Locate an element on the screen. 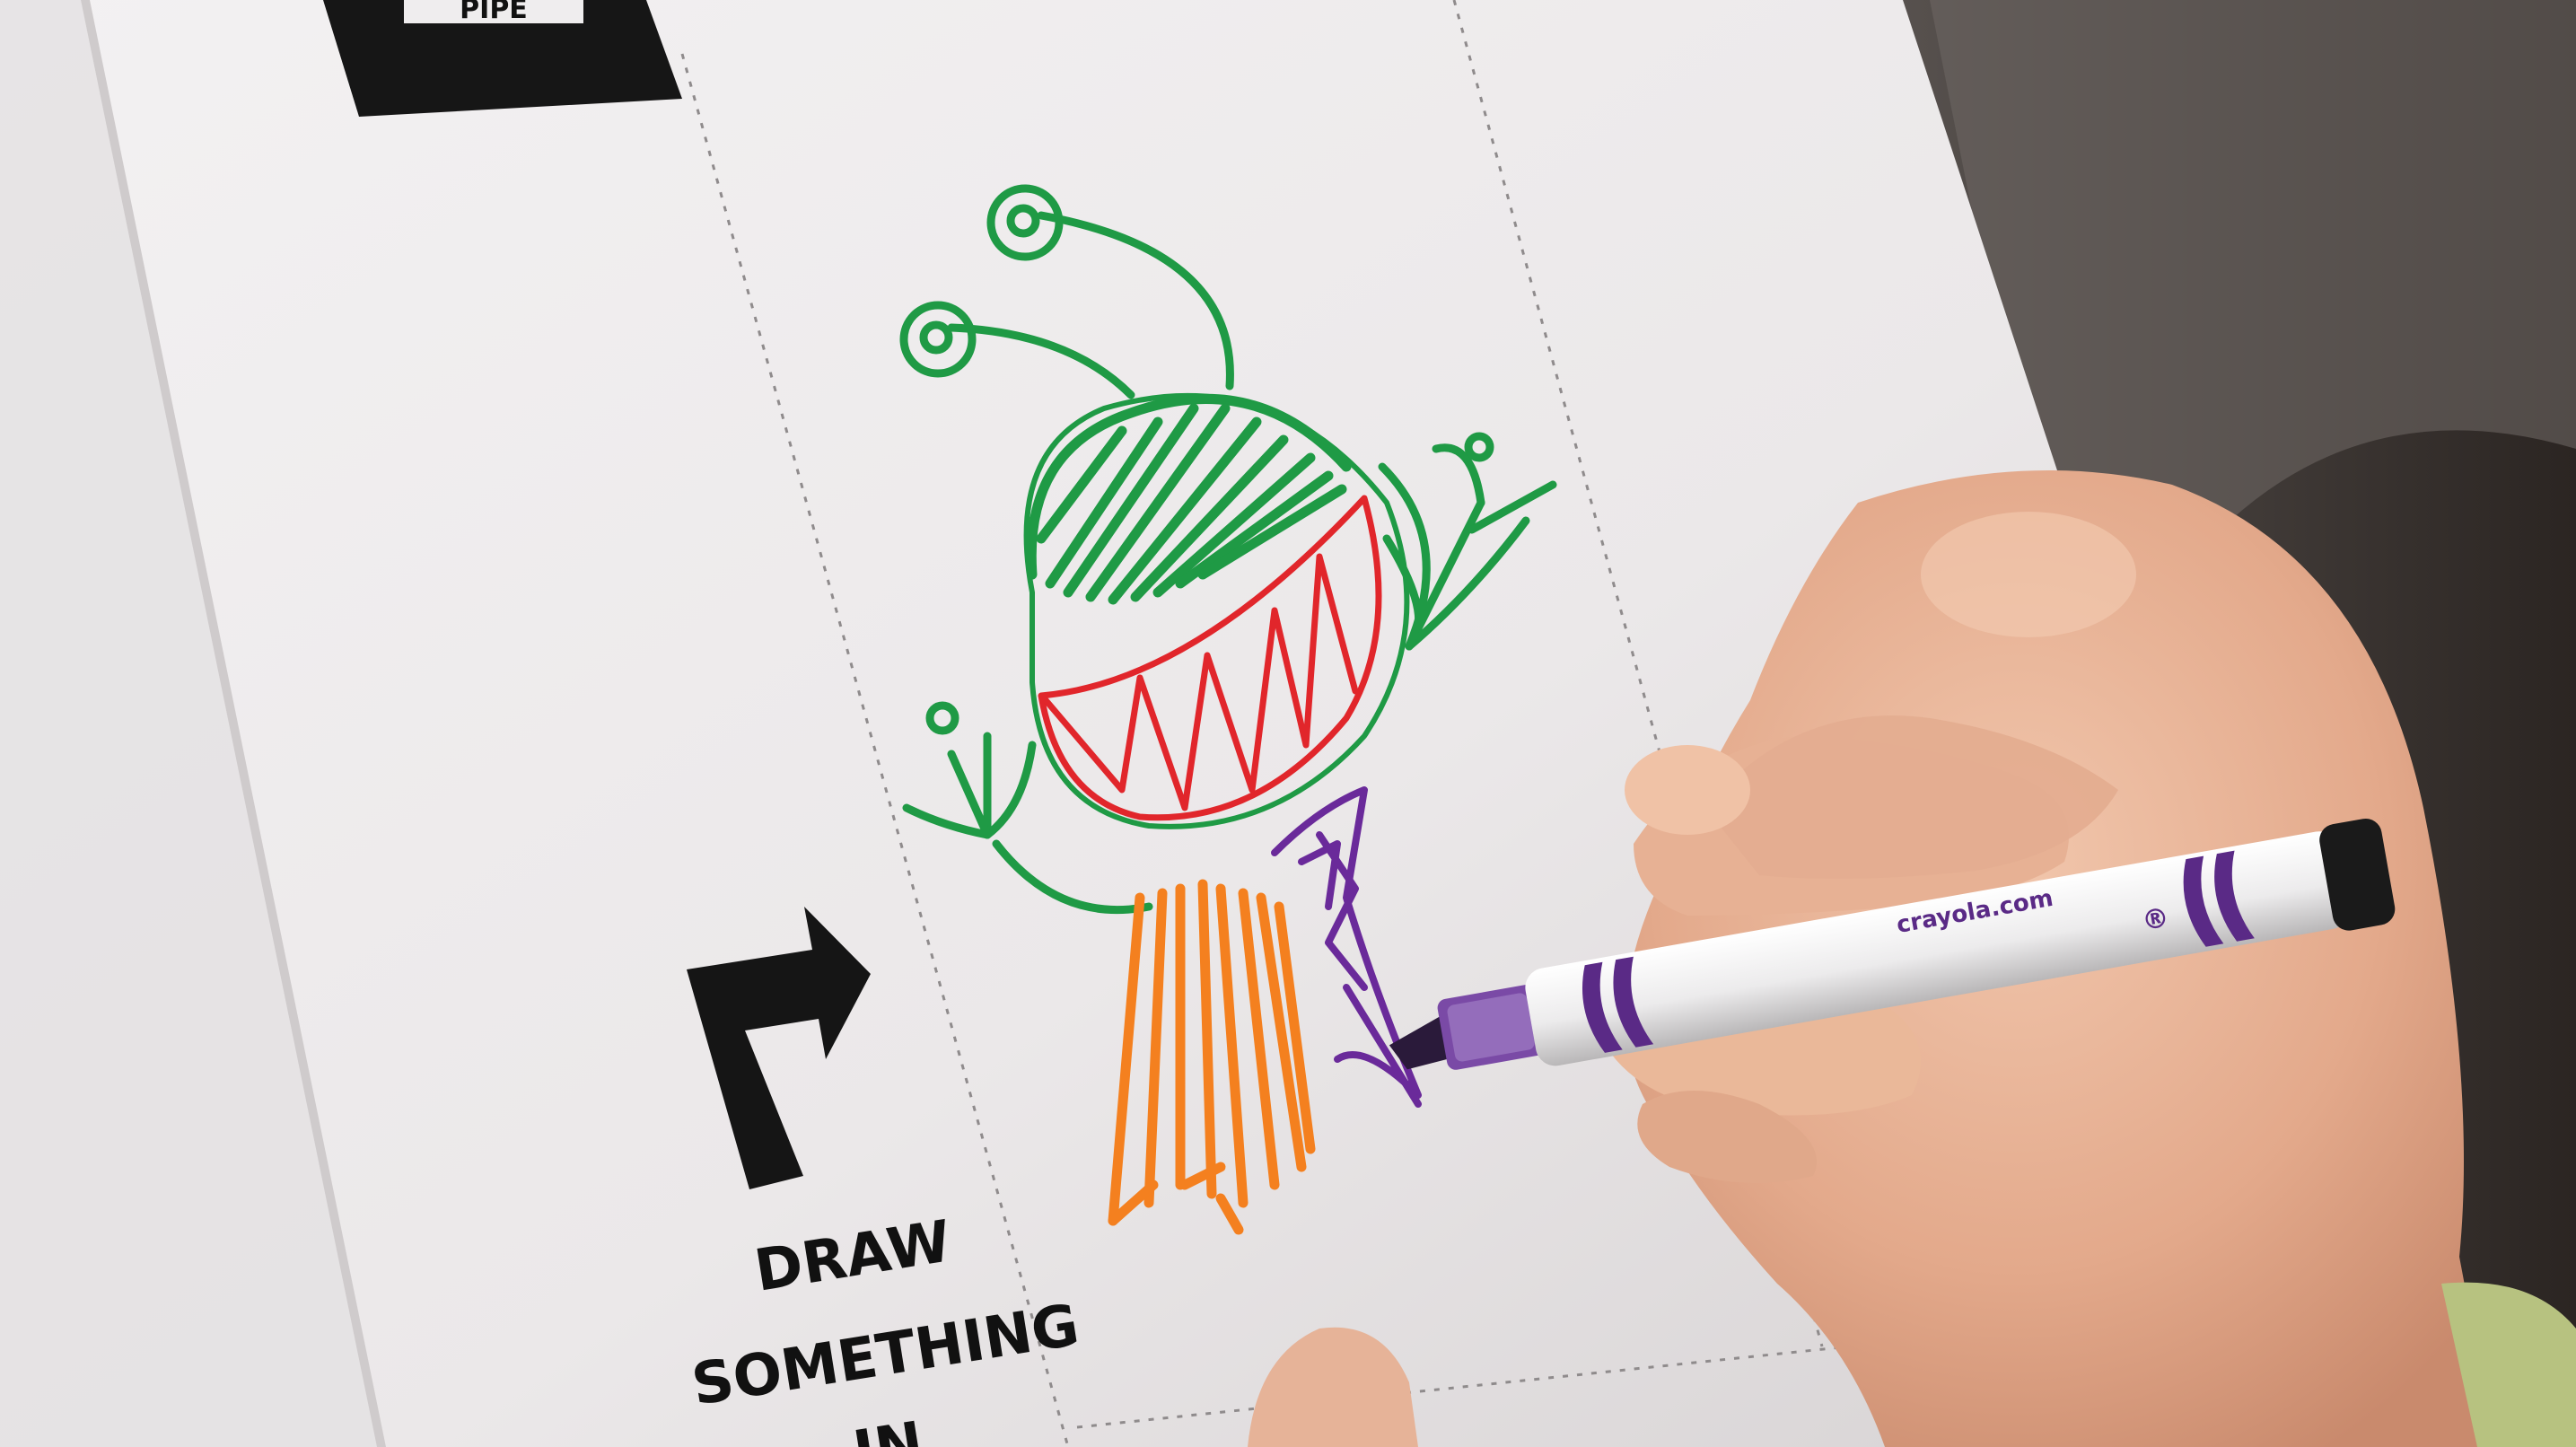 Image resolution: width=2576 pixels, height=1447 pixels. top-label-block: PIPE is located at coordinates (502, 58).